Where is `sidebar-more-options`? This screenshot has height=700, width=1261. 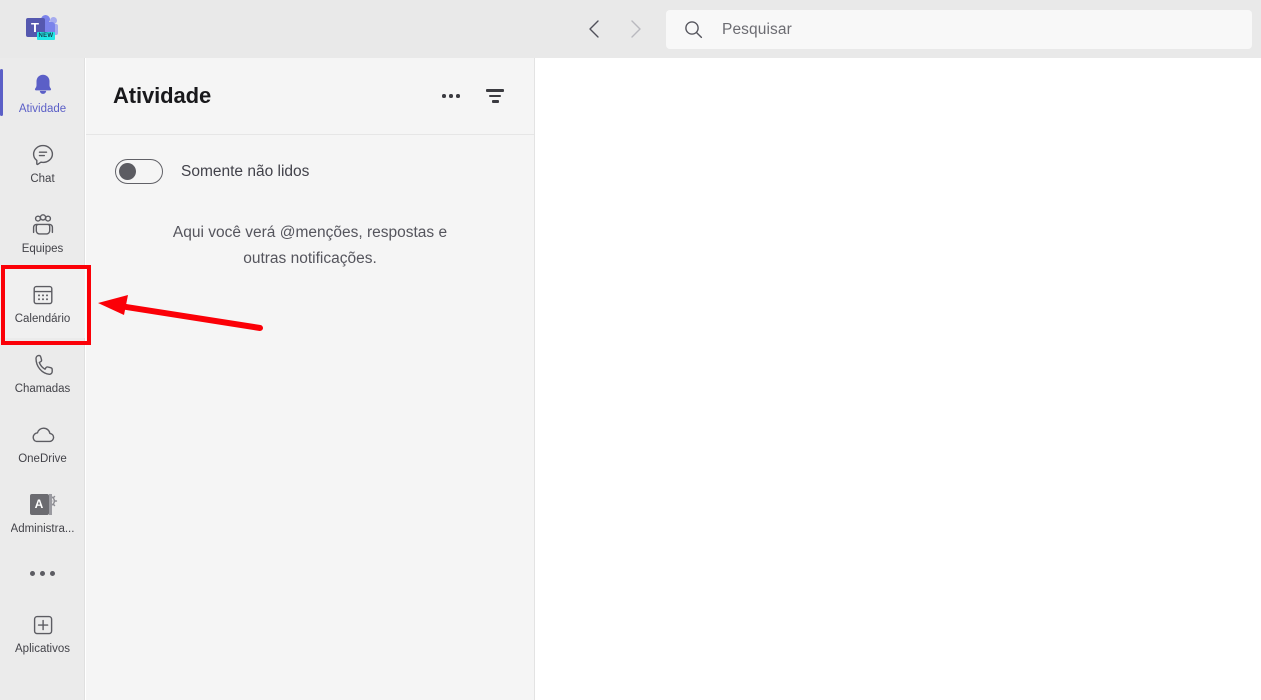 sidebar-more-options is located at coordinates (42, 573).